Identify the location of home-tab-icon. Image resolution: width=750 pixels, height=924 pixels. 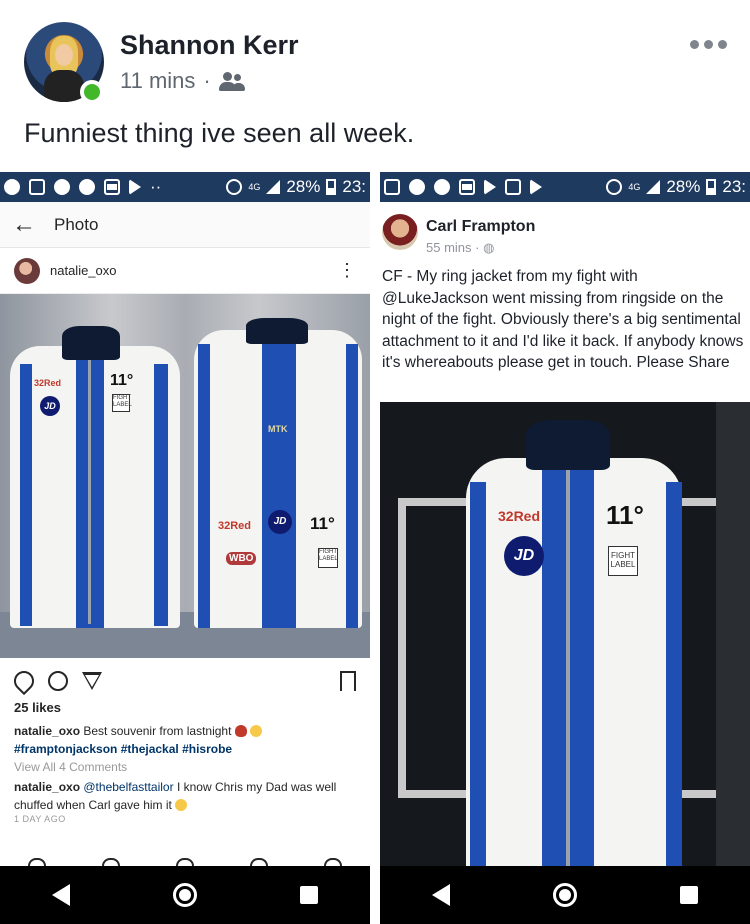
(37, 862).